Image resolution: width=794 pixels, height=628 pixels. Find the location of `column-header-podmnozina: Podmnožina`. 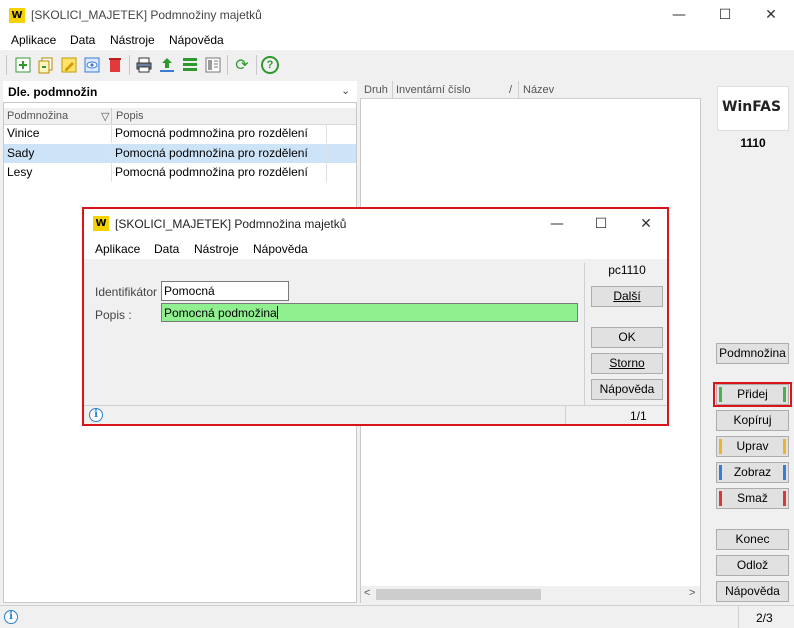

column-header-podmnozina: Podmnožina is located at coordinates (37, 116).